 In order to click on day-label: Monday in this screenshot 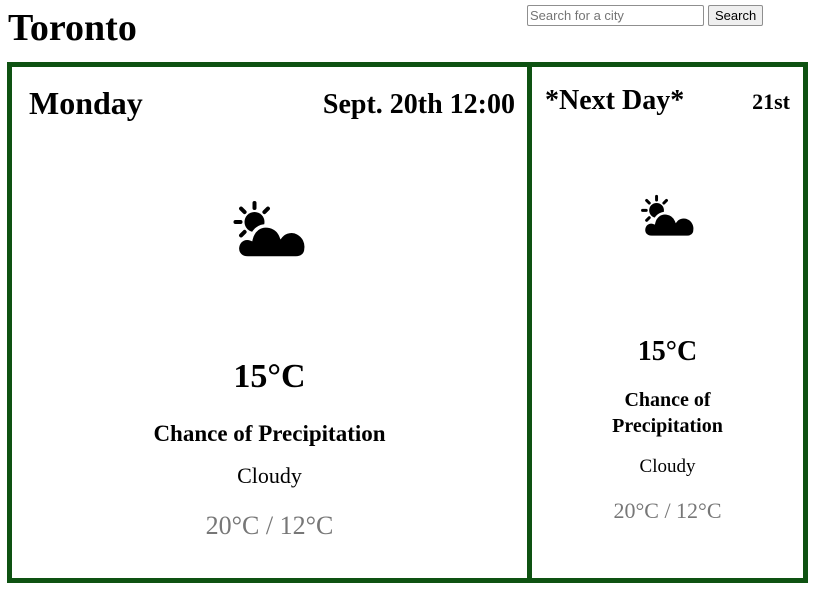, I will do `click(86, 103)`.